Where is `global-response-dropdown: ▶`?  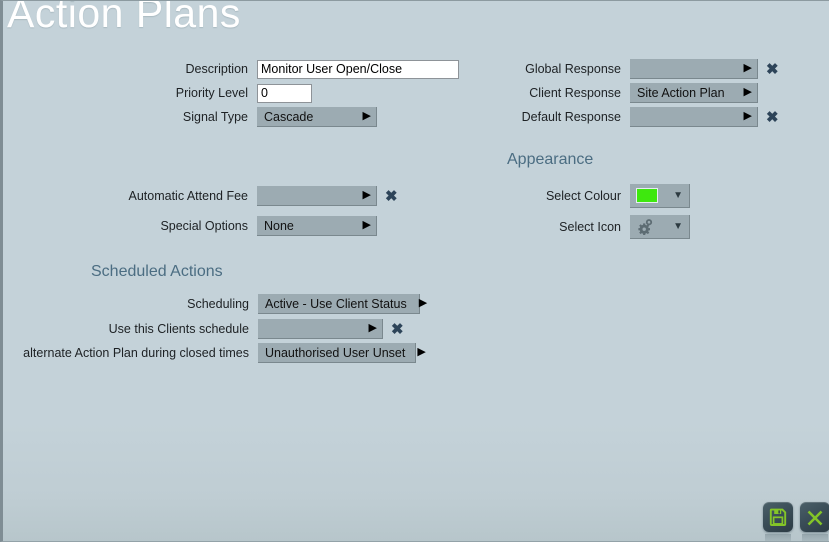
global-response-dropdown: ▶ is located at coordinates (694, 69).